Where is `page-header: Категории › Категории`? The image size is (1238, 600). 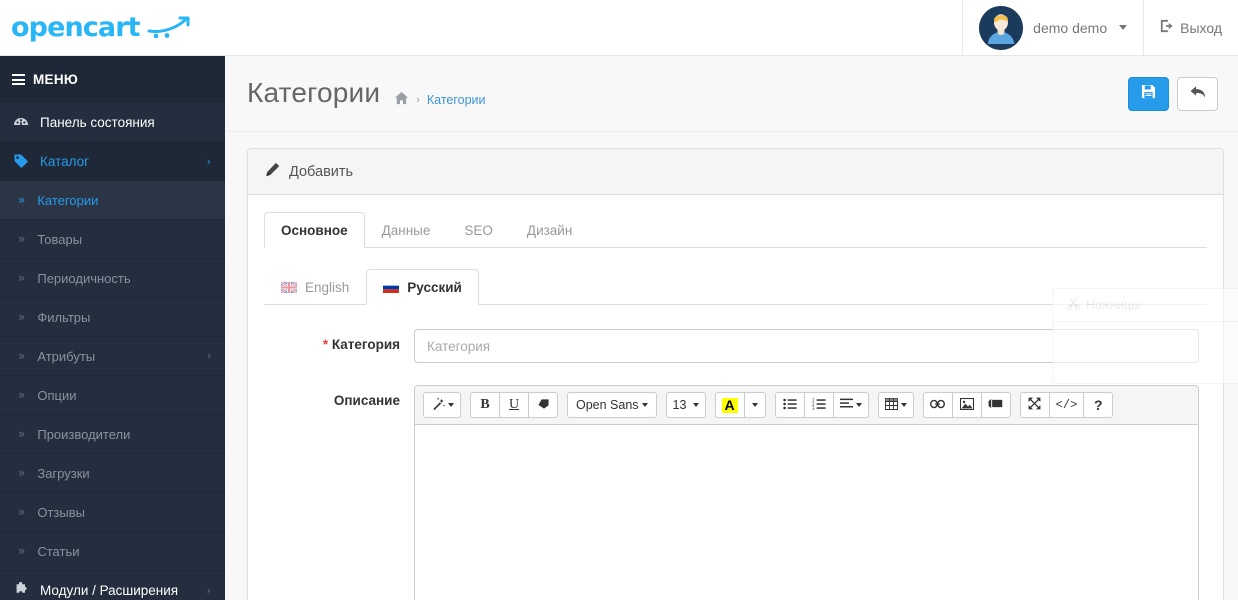 page-header: Категории › Категории is located at coordinates (731, 94).